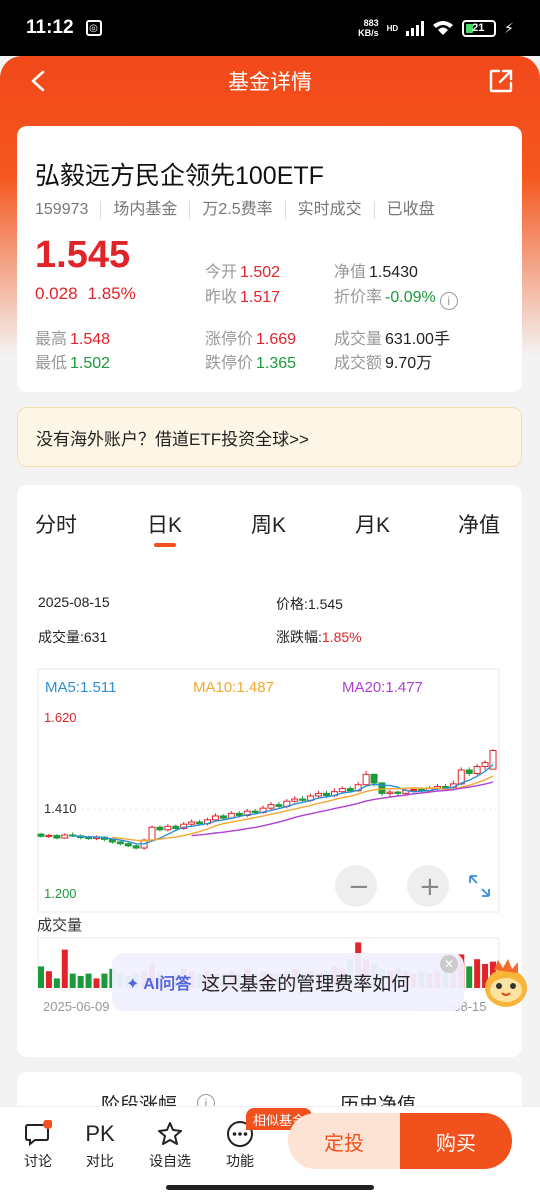 This screenshot has width=540, height=1200. Describe the element at coordinates (329, 210) in the screenshot. I see `fund-tag: 实时成交` at that location.